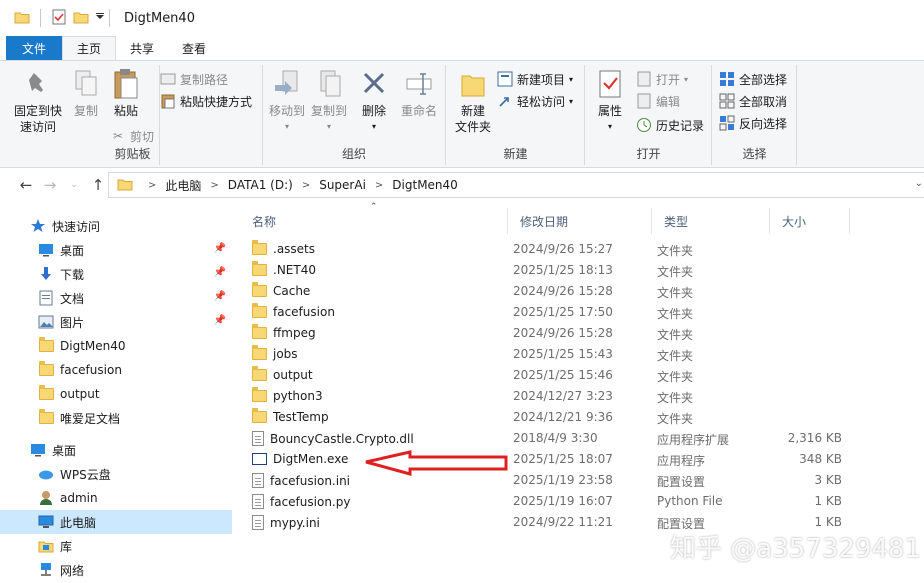 This screenshot has height=583, width=924. Describe the element at coordinates (670, 125) in the screenshot. I see `history-button: 历史记录` at that location.